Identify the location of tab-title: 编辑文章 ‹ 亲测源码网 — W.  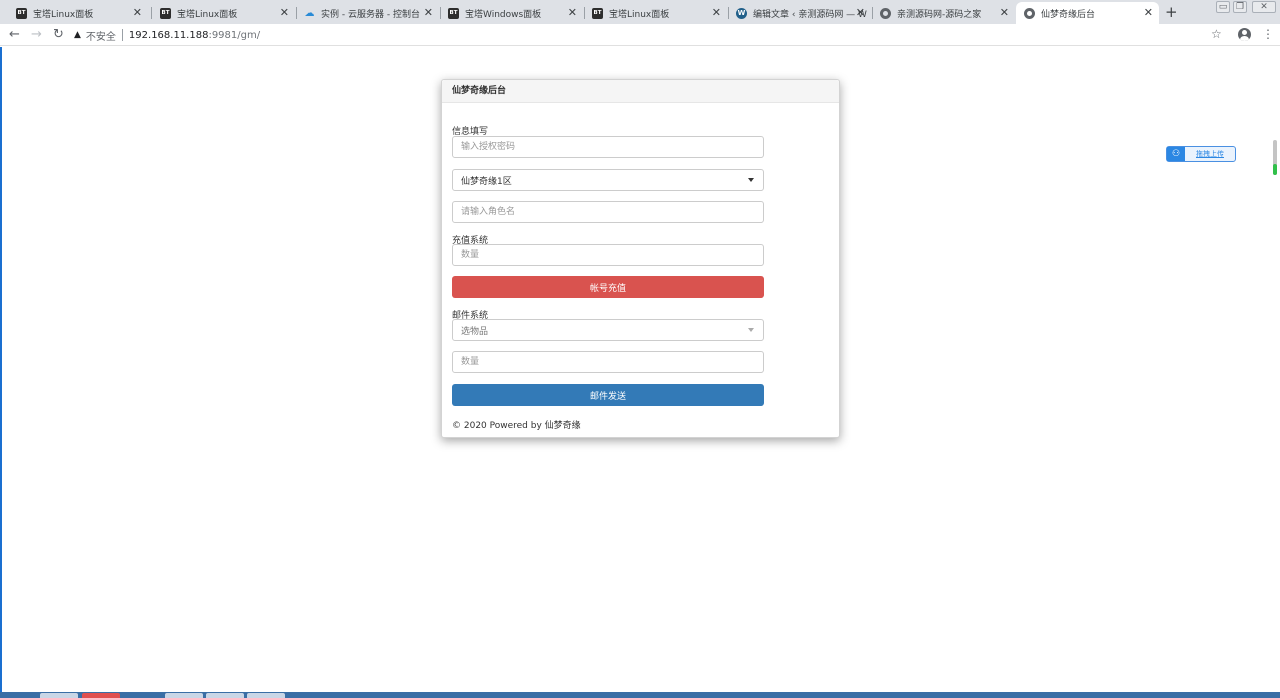
(810, 14).